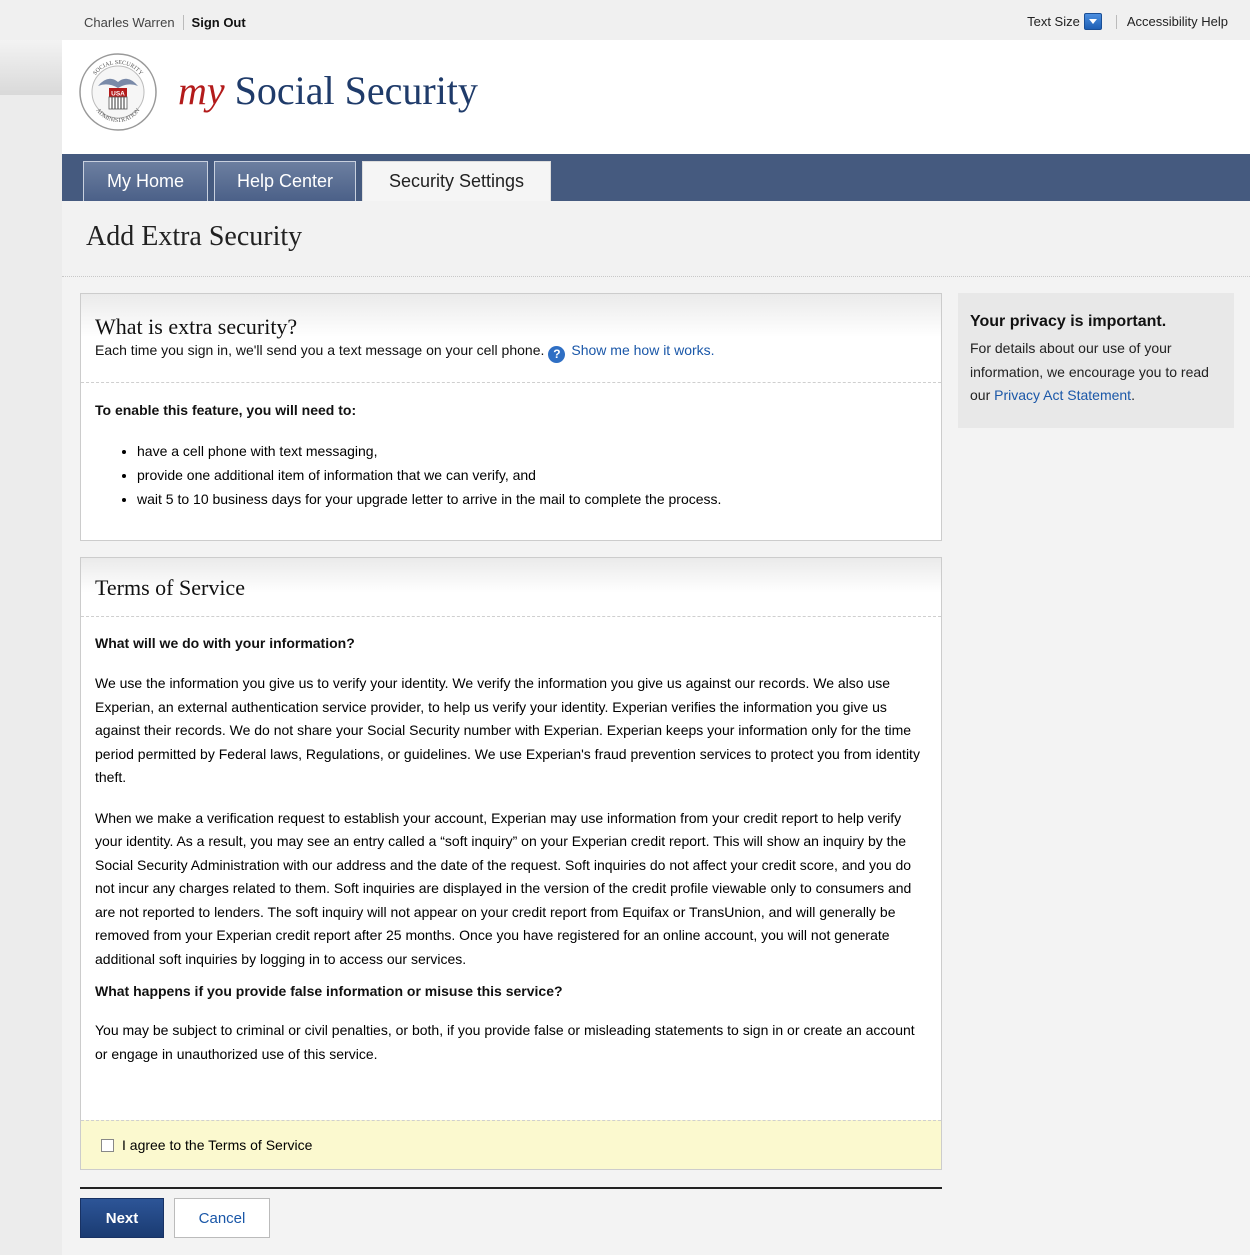  What do you see at coordinates (122, 1218) in the screenshot?
I see `next-button: Next` at bounding box center [122, 1218].